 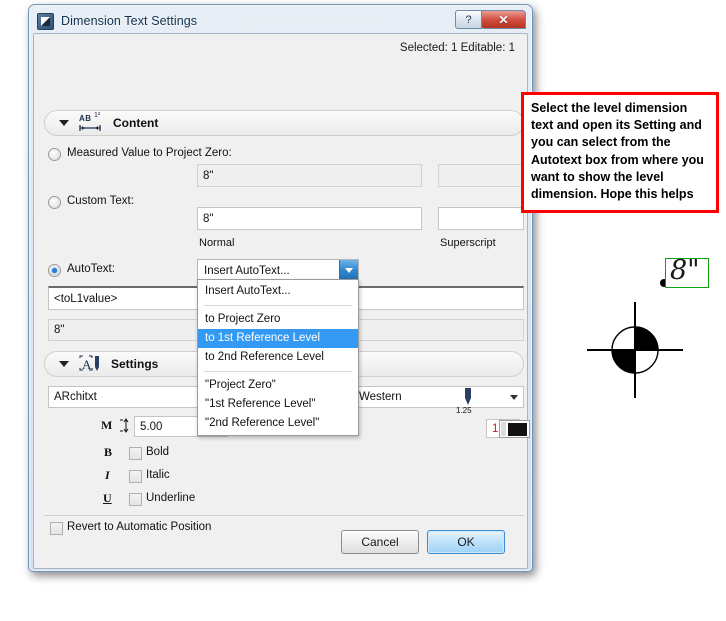 I want to click on bold-label: Bold, so click(x=158, y=452).